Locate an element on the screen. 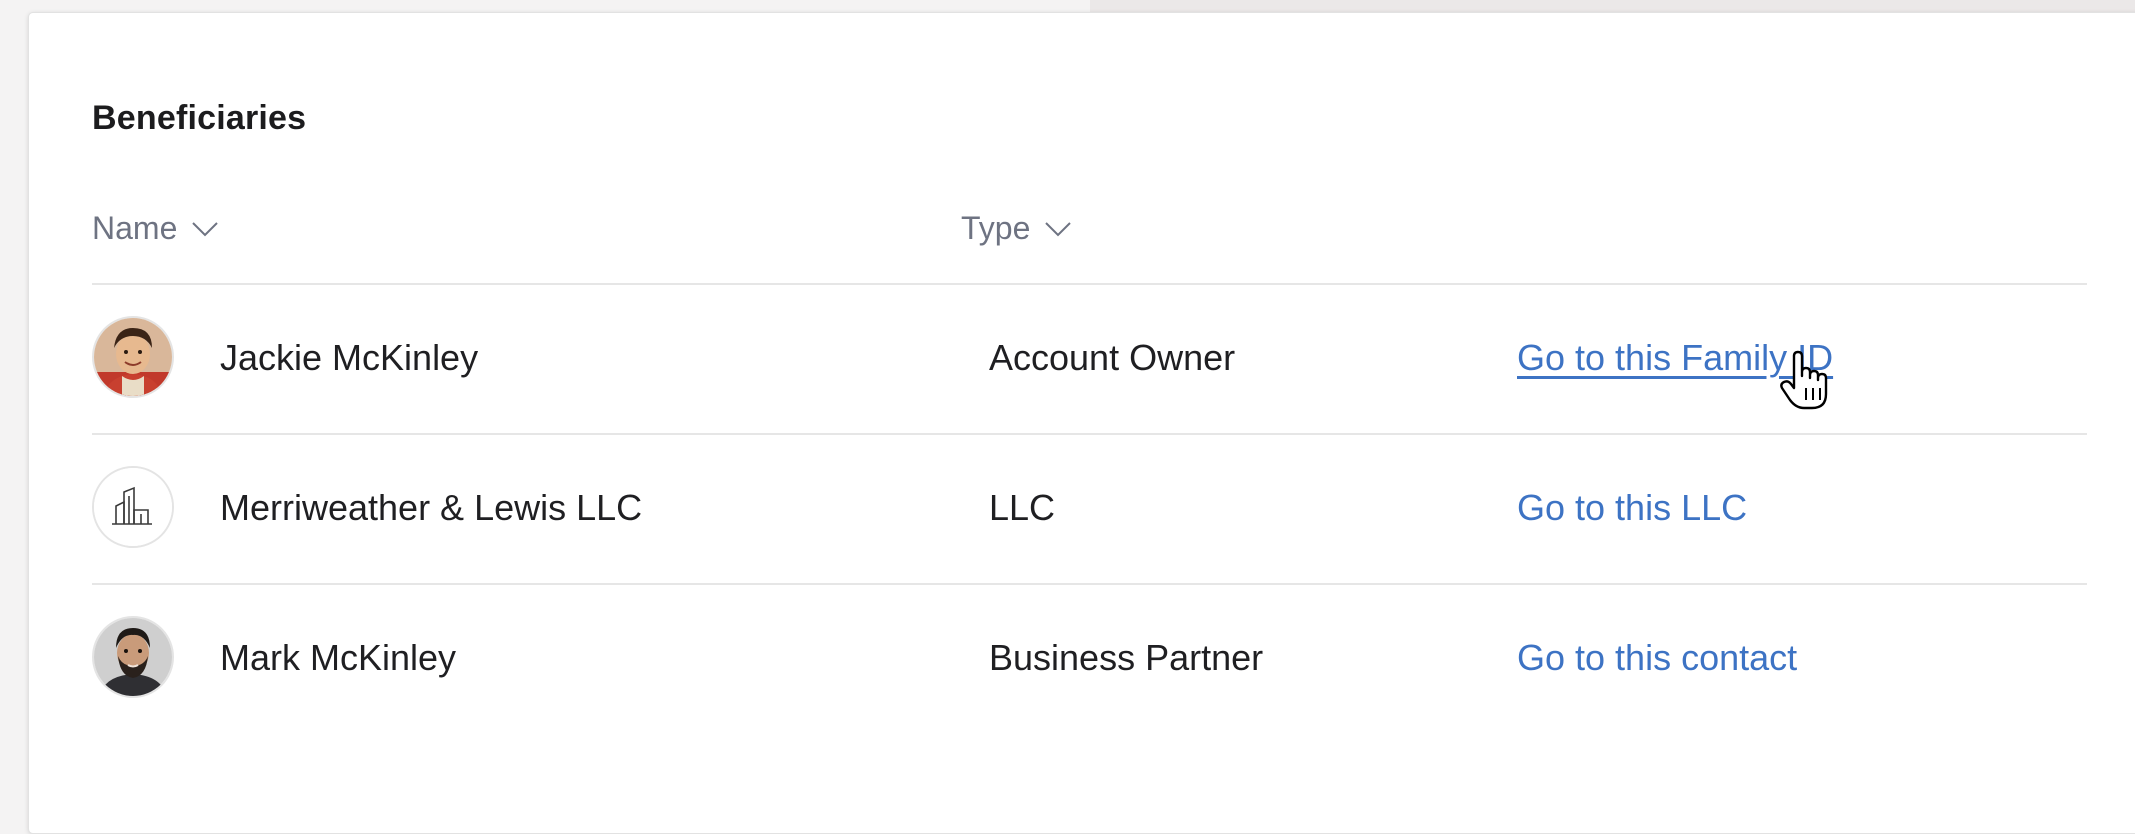  beneficiary-type: LLC is located at coordinates (1022, 507).